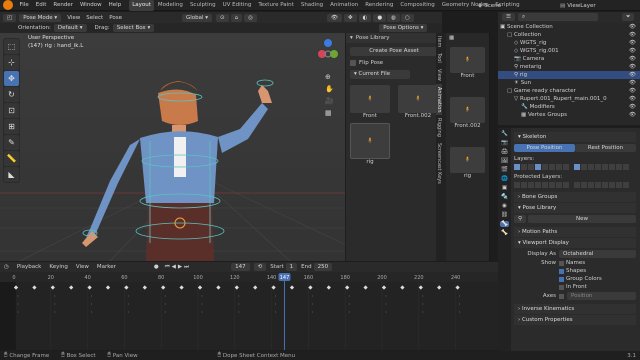  Describe the element at coordinates (569, 27) in the screenshot. I see `outliner-row: ▣ Scene Collection 👁` at that location.